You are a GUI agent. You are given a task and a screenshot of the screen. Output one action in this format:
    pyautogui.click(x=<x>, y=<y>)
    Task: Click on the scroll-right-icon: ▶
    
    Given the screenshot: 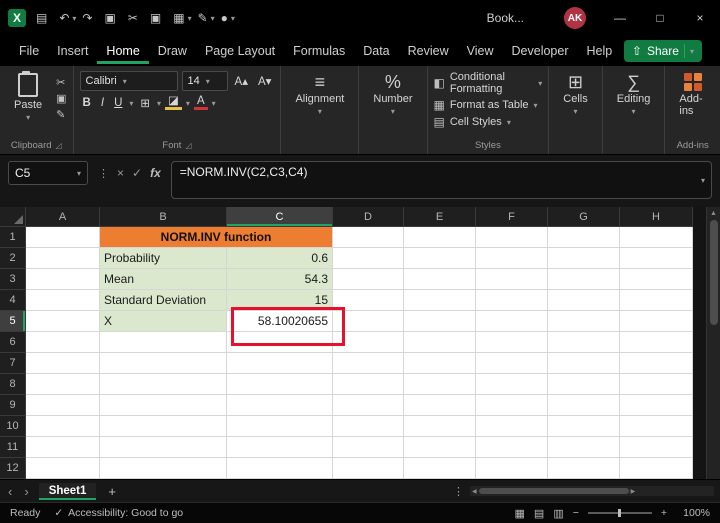 What is the action you would take?
    pyautogui.click(x=633, y=491)
    